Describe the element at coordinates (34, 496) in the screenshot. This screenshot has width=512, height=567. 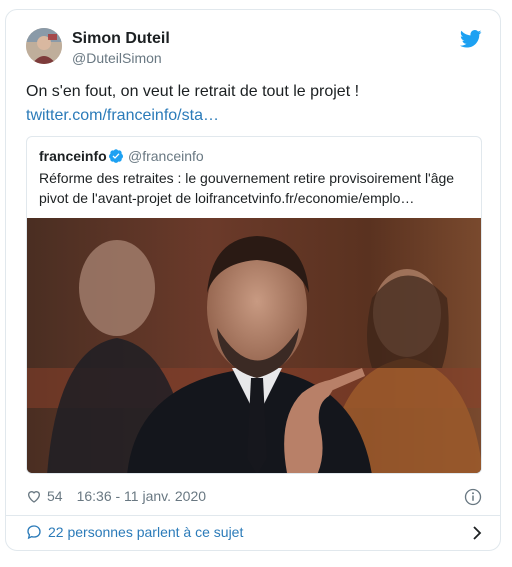
I see `heart-icon` at that location.